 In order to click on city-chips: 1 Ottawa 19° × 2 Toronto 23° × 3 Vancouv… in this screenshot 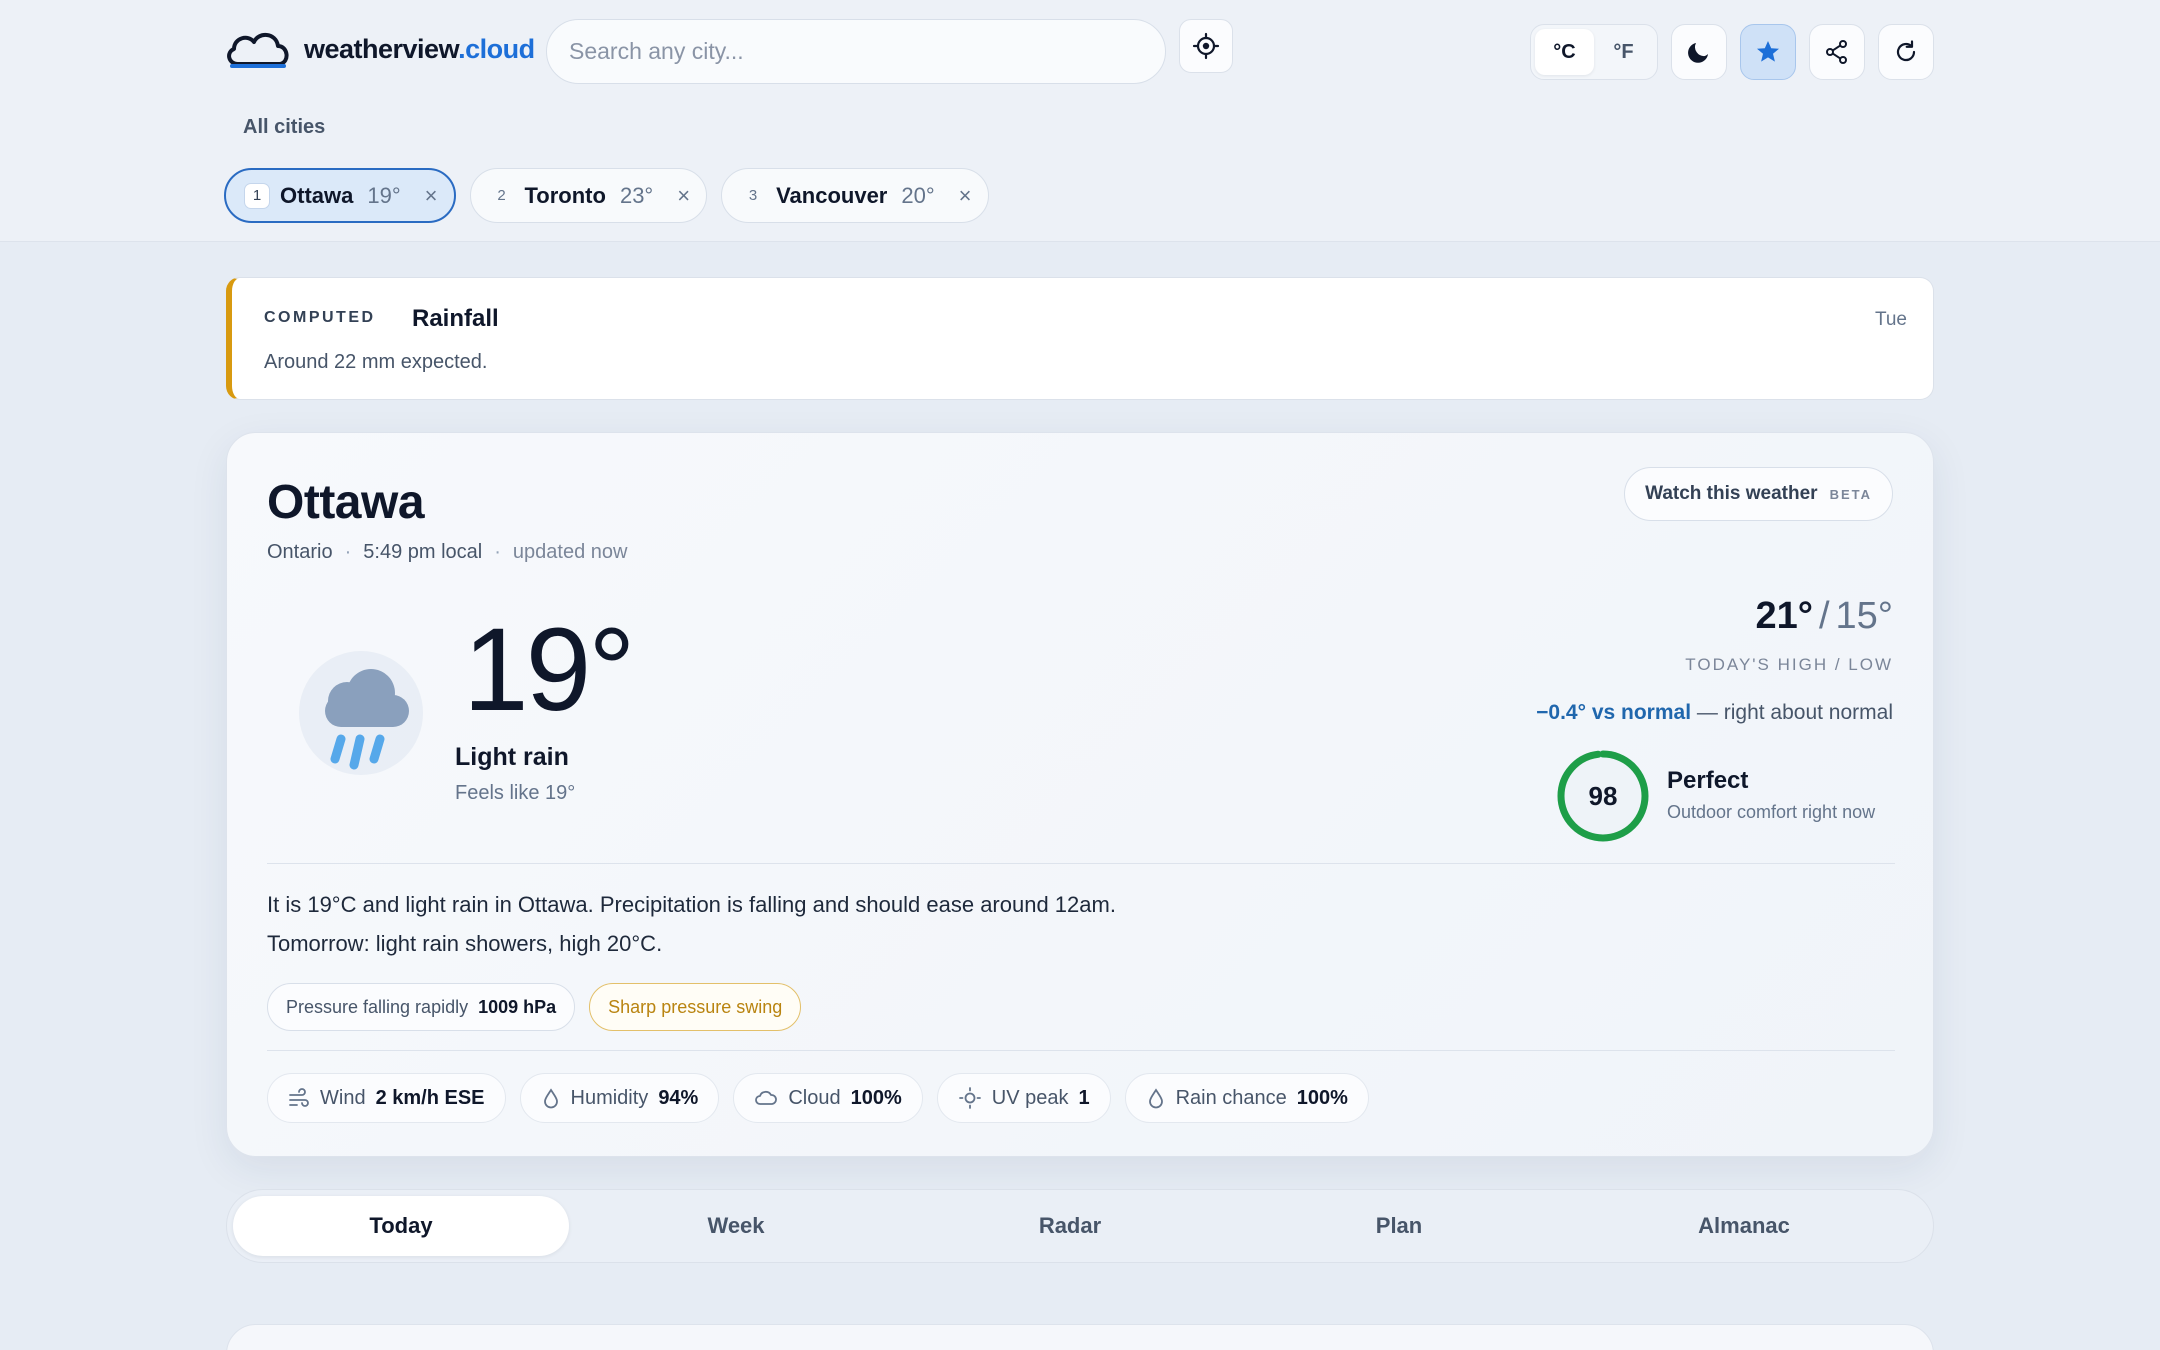, I will do `click(606, 195)`.